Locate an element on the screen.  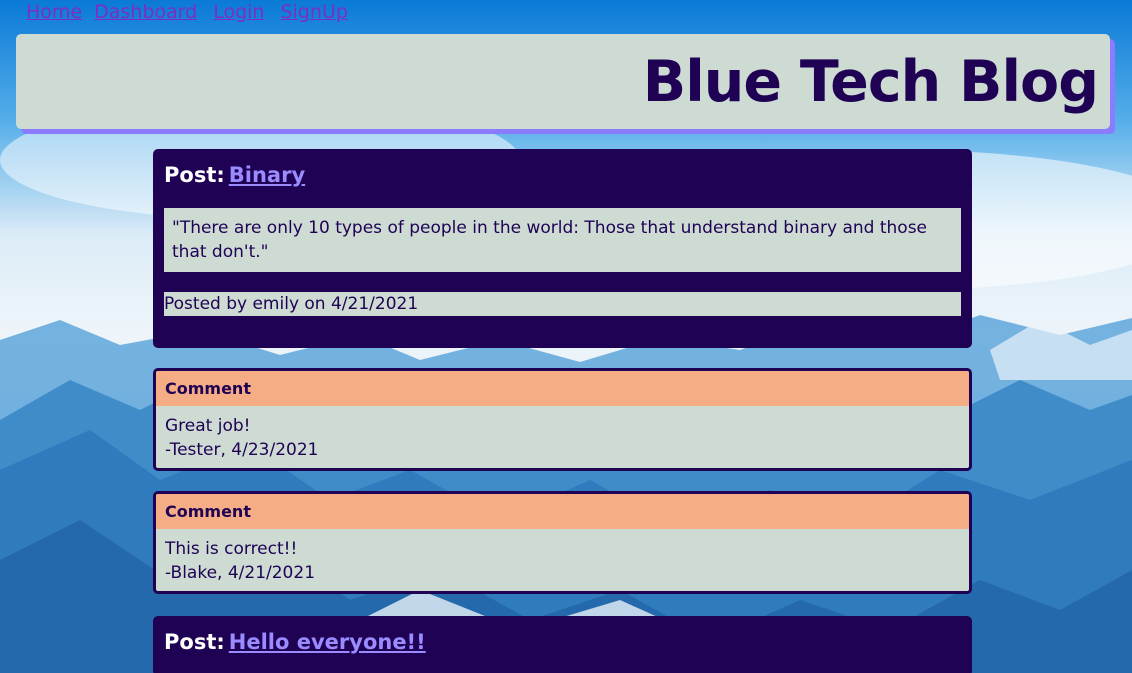
site-title: Blue Tech Blog is located at coordinates (870, 82).